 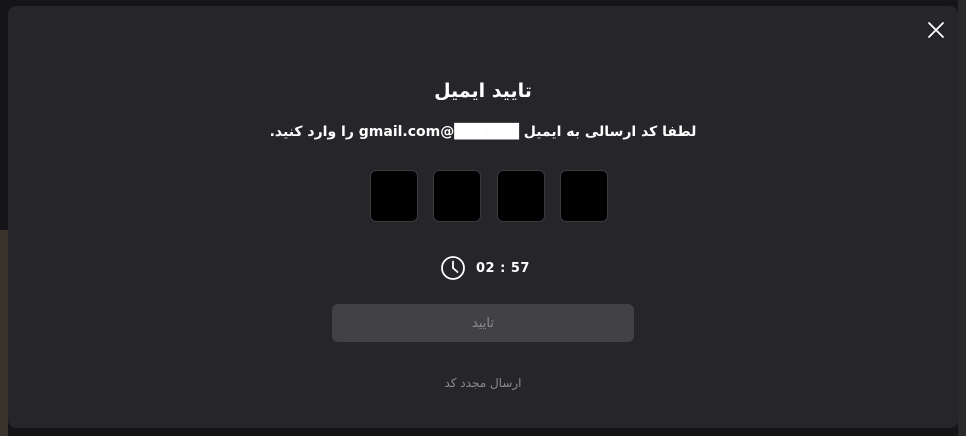 What do you see at coordinates (962, 218) in the screenshot?
I see `background-content-right` at bounding box center [962, 218].